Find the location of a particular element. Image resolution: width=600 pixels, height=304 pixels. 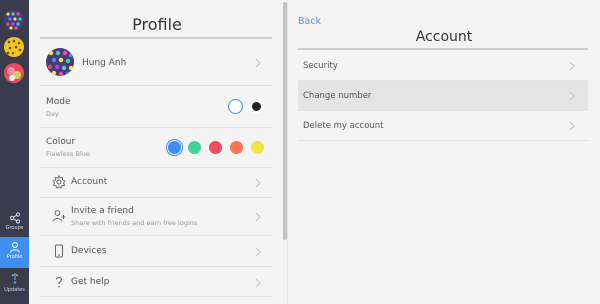

nav-profile-label: Profile is located at coordinates (14, 257).